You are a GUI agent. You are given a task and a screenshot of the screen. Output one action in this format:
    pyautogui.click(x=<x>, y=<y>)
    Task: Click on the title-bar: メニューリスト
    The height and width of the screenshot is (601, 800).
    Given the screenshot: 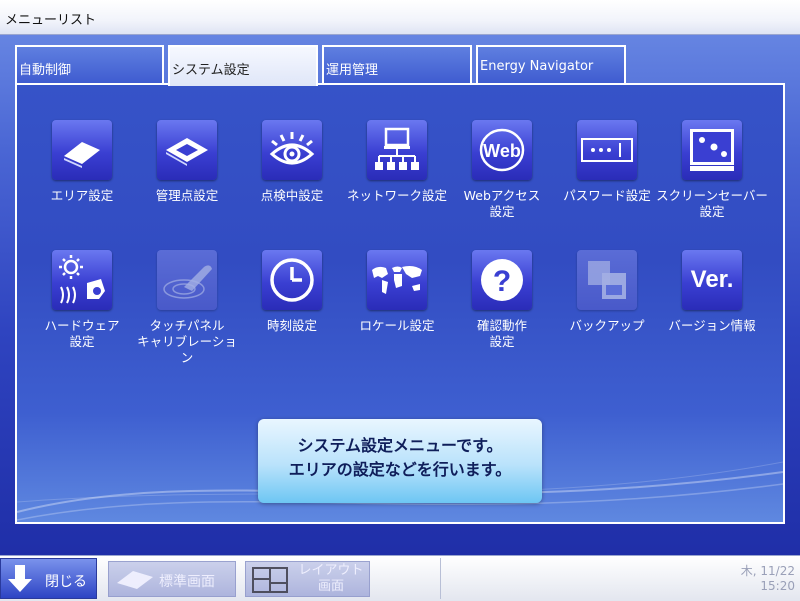 What is the action you would take?
    pyautogui.click(x=400, y=17)
    